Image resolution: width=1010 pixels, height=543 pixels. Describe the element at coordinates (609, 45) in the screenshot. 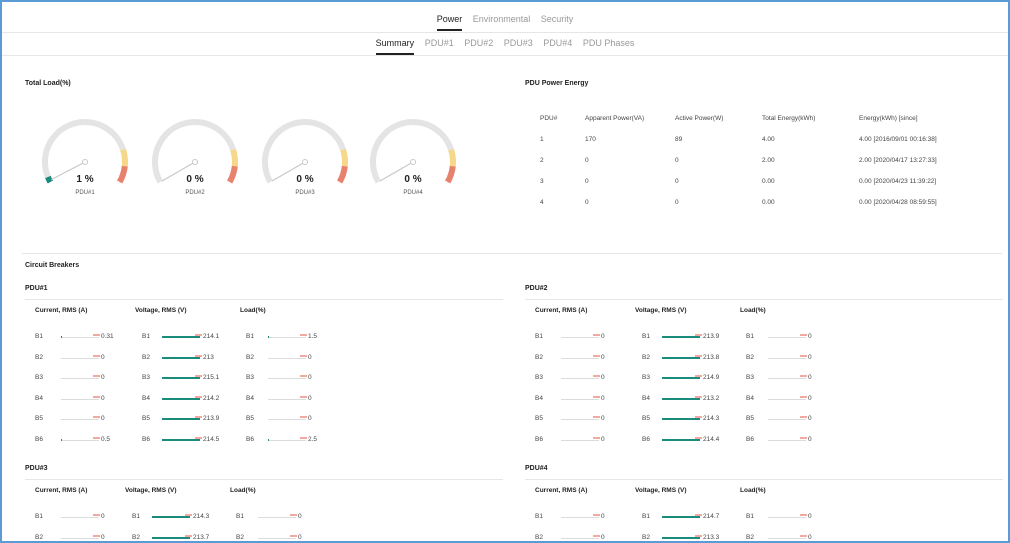

I see `tab-pdu-phases: PDU Phases` at that location.